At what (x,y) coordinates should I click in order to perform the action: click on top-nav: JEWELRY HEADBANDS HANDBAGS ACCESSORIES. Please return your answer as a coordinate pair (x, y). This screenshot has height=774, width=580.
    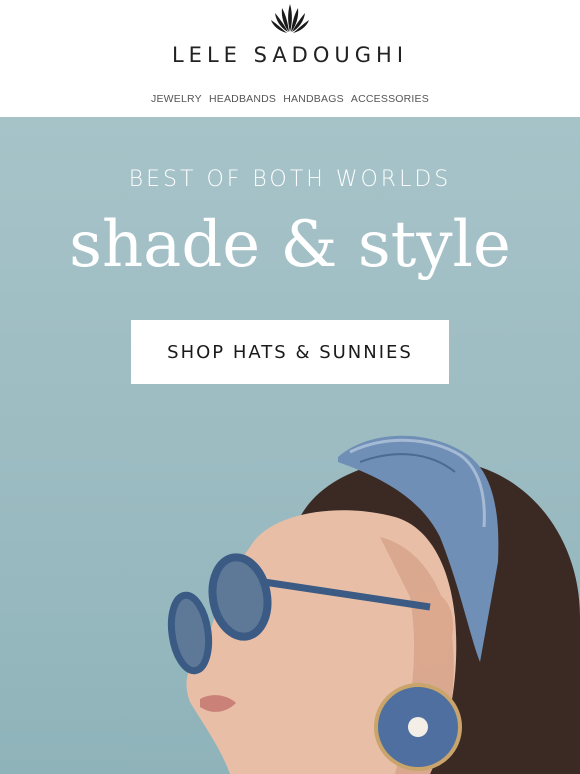
    Looking at the image, I should click on (290, 99).